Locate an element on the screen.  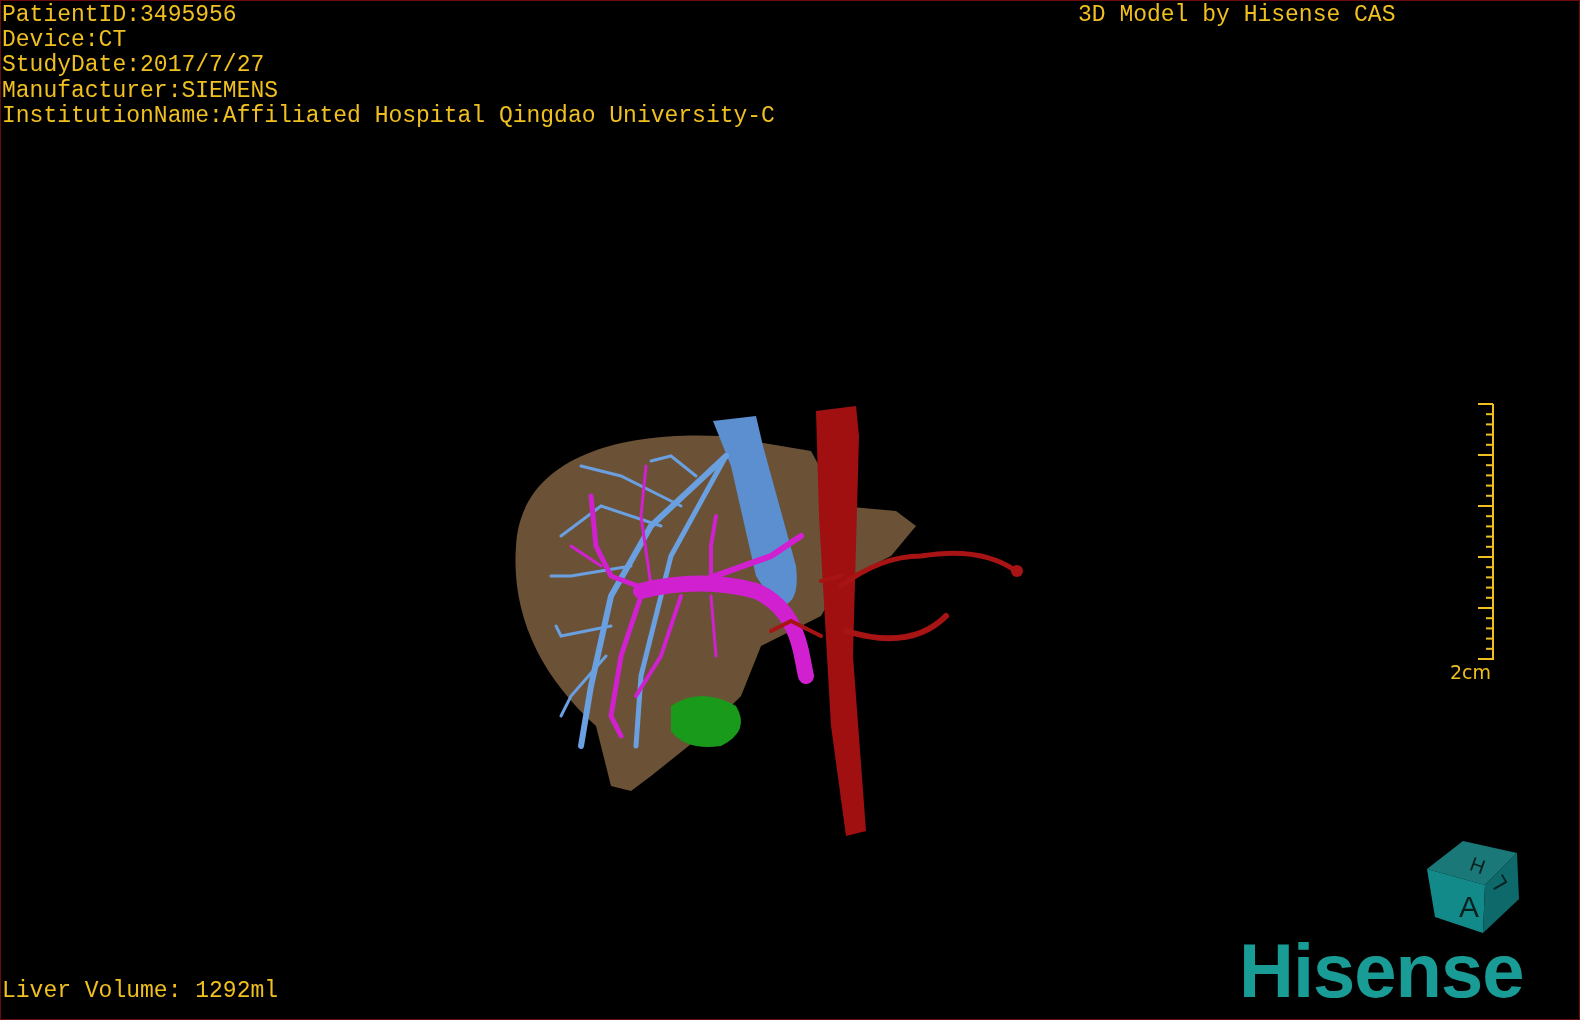
study-info-text: Manufacturer:SIEMENS is located at coordinates (141, 91).